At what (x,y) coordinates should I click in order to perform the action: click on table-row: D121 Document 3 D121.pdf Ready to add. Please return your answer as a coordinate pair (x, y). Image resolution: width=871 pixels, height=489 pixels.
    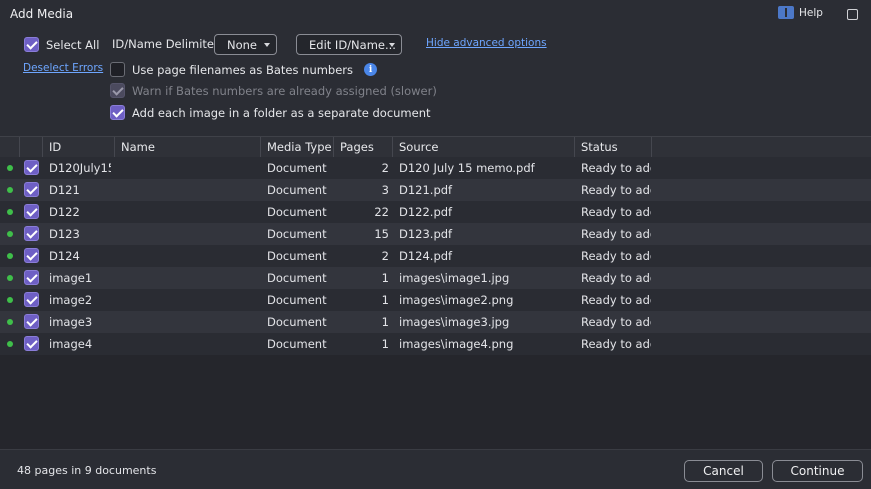
    Looking at the image, I should click on (435, 190).